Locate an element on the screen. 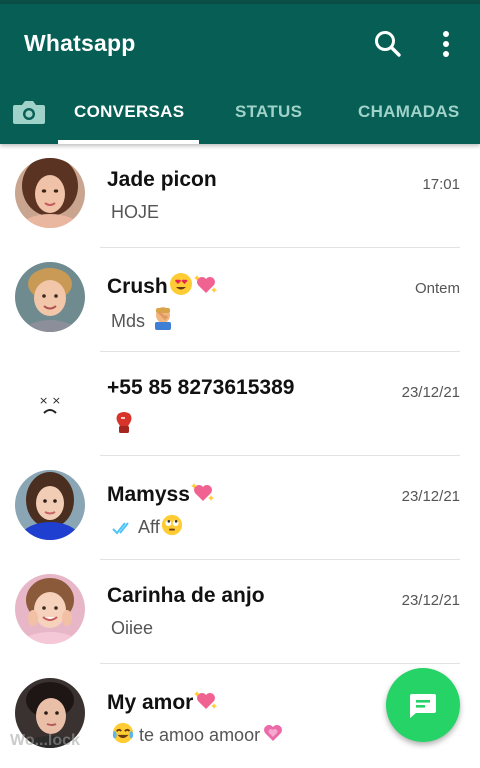  chat-row: Jade picon 17:01 HOJE is located at coordinates (240, 196).